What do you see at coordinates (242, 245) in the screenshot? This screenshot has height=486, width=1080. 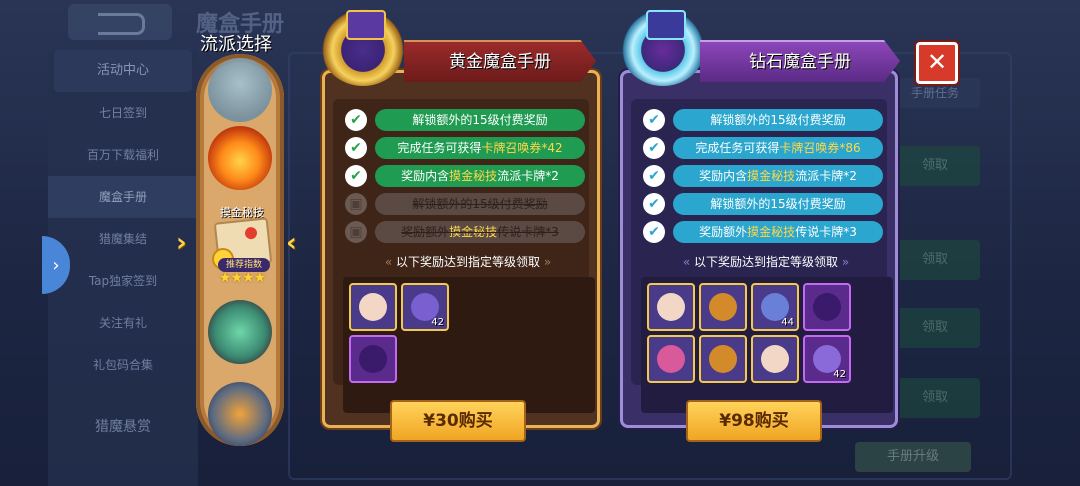 I see `school-option-selected: 摸金秘技 推荐指数 ★★★★` at bounding box center [242, 245].